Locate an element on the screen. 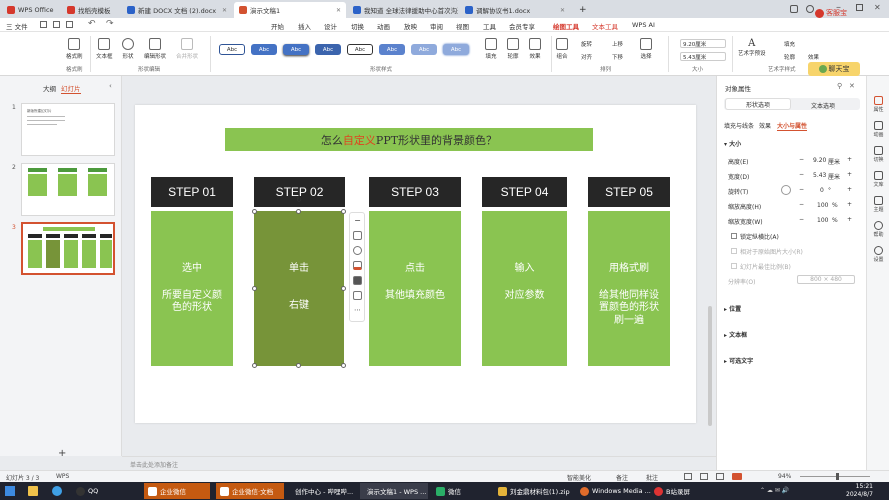  subtab-fill-line: 填充与线条 is located at coordinates (739, 125).